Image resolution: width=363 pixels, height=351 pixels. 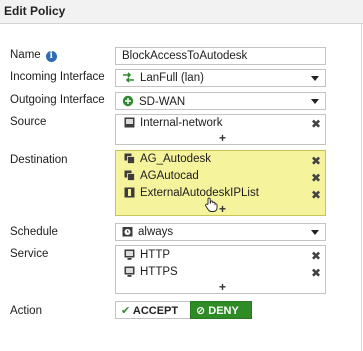 I want to click on add-destination-button: +, so click(x=222, y=209).